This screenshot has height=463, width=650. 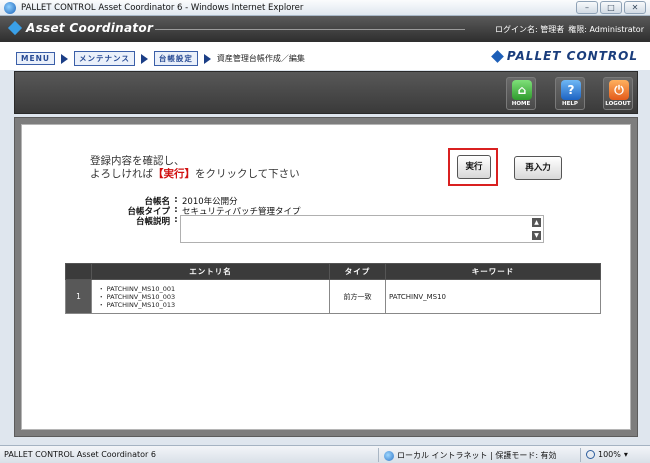 What do you see at coordinates (362, 229) in the screenshot?
I see `ledger-description-box: ▲ ▼` at bounding box center [362, 229].